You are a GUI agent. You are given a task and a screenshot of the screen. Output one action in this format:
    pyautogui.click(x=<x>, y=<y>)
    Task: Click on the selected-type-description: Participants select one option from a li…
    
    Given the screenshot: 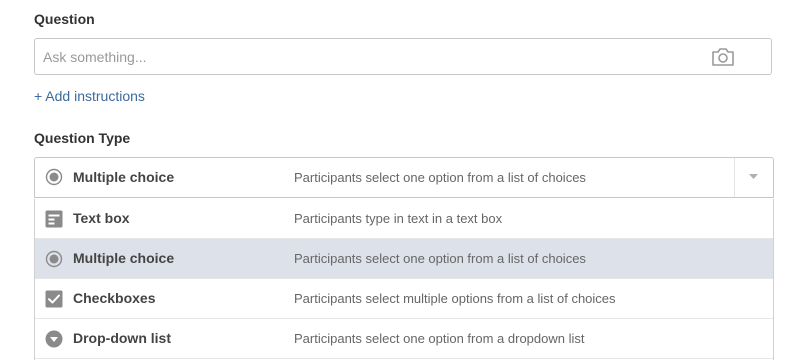 What is the action you would take?
    pyautogui.click(x=440, y=177)
    